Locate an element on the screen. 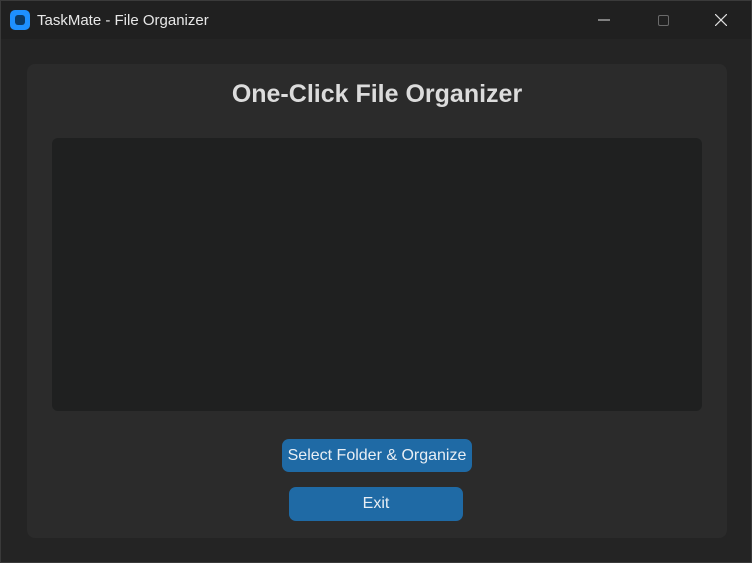 The image size is (752, 563). maximize-button is located at coordinates (663, 20).